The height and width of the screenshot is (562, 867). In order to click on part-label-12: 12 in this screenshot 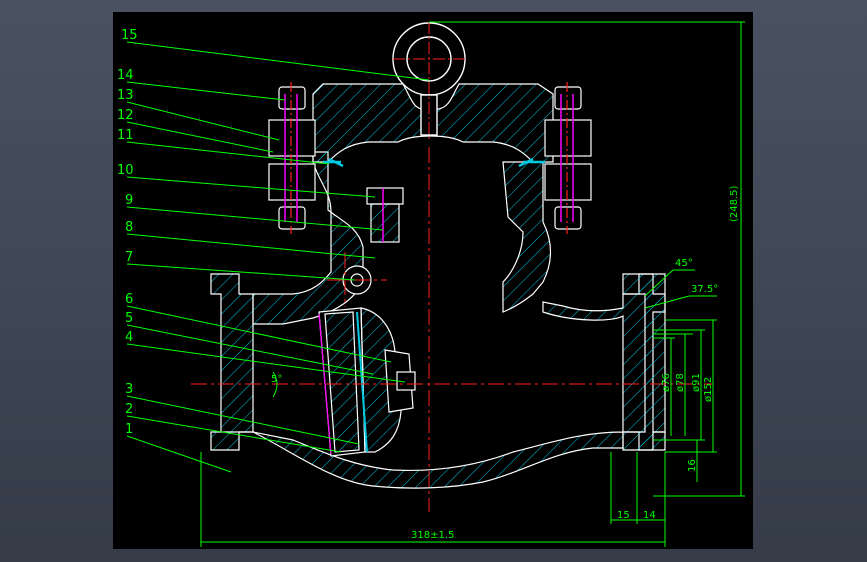, I will do `click(125, 115)`.